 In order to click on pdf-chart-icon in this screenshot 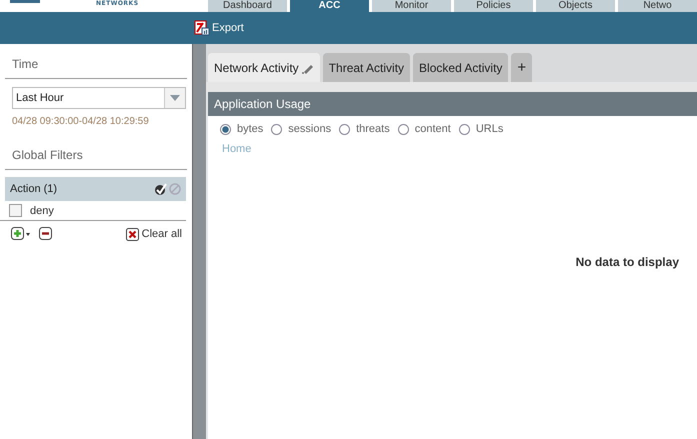, I will do `click(202, 28)`.